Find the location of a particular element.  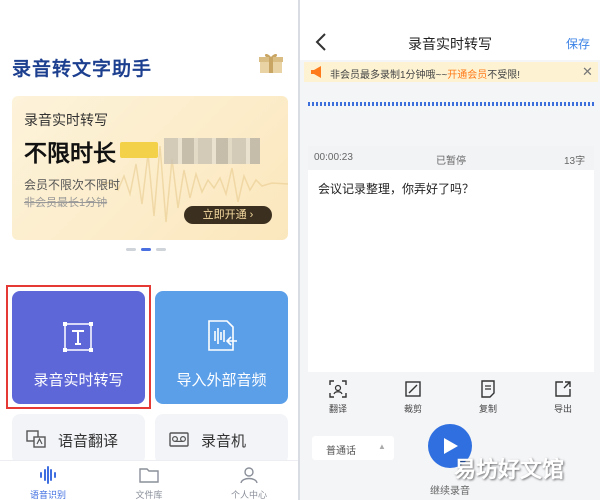

voice-translate-label: 语音翻译 is located at coordinates (88, 441).